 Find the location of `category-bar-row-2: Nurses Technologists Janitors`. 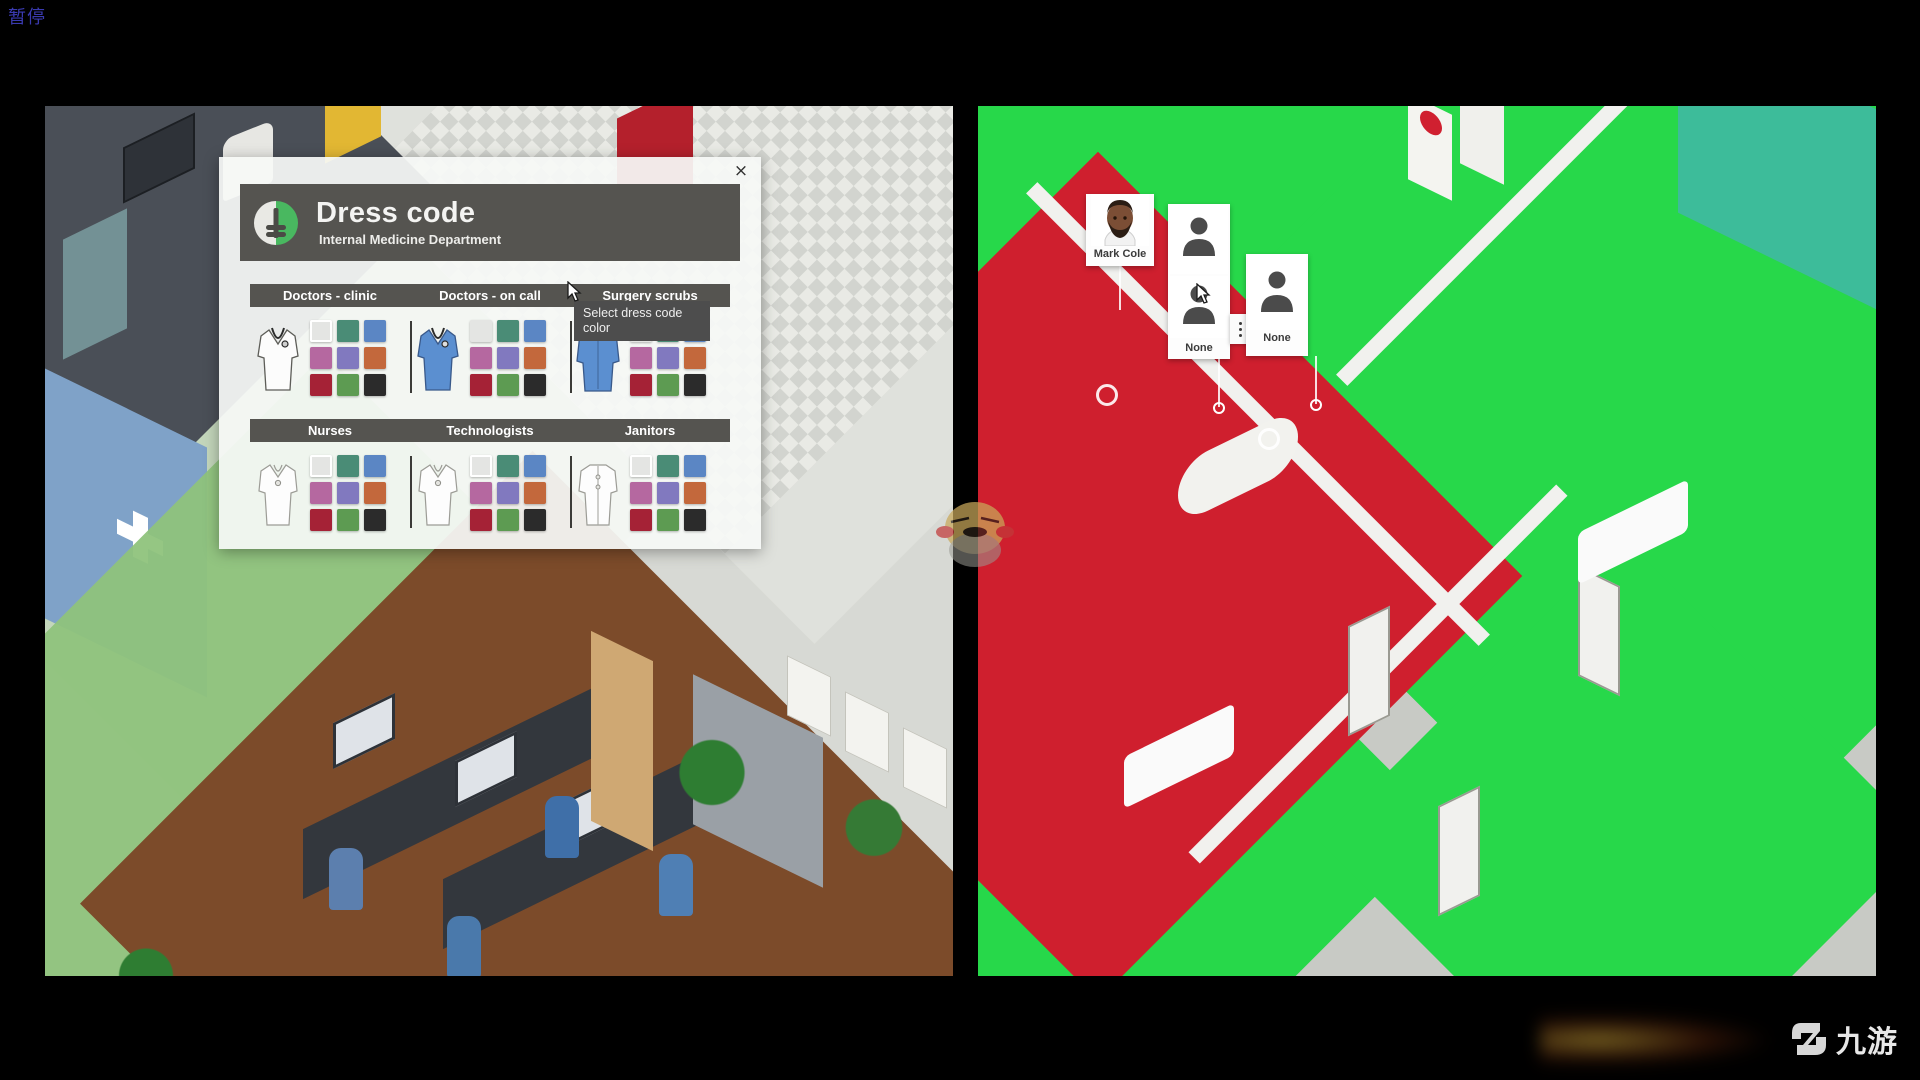

category-bar-row-2: Nurses Technologists Janitors is located at coordinates (490, 430).